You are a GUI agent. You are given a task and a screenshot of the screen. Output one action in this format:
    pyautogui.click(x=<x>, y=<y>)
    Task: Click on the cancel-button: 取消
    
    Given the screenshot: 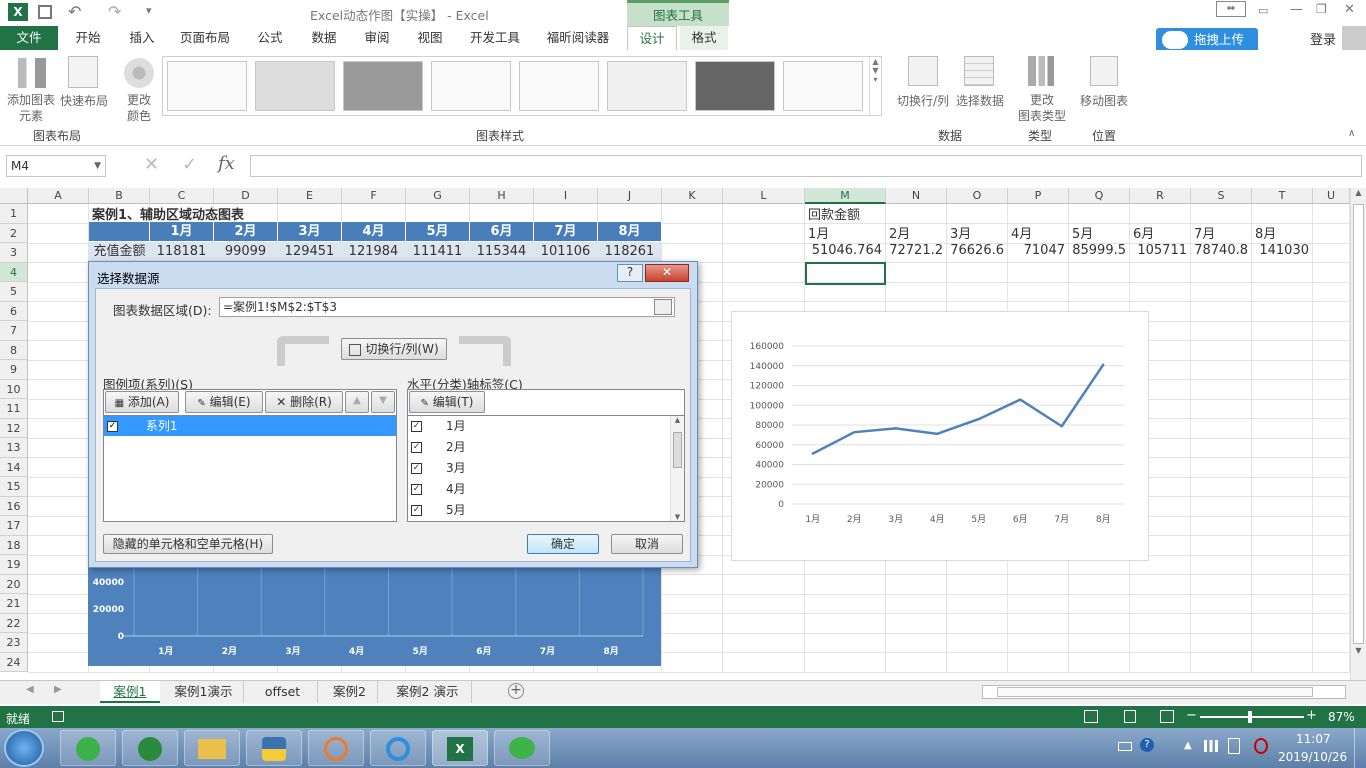 What is the action you would take?
    pyautogui.click(x=647, y=544)
    